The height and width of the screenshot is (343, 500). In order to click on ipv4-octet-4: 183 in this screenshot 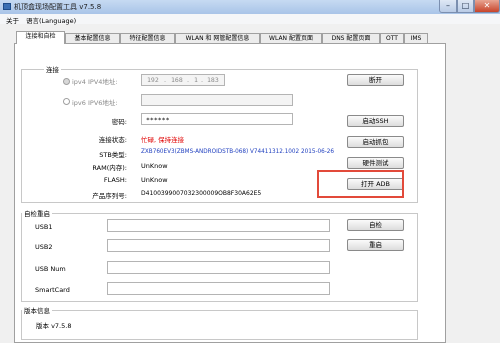, I will do `click(213, 80)`.